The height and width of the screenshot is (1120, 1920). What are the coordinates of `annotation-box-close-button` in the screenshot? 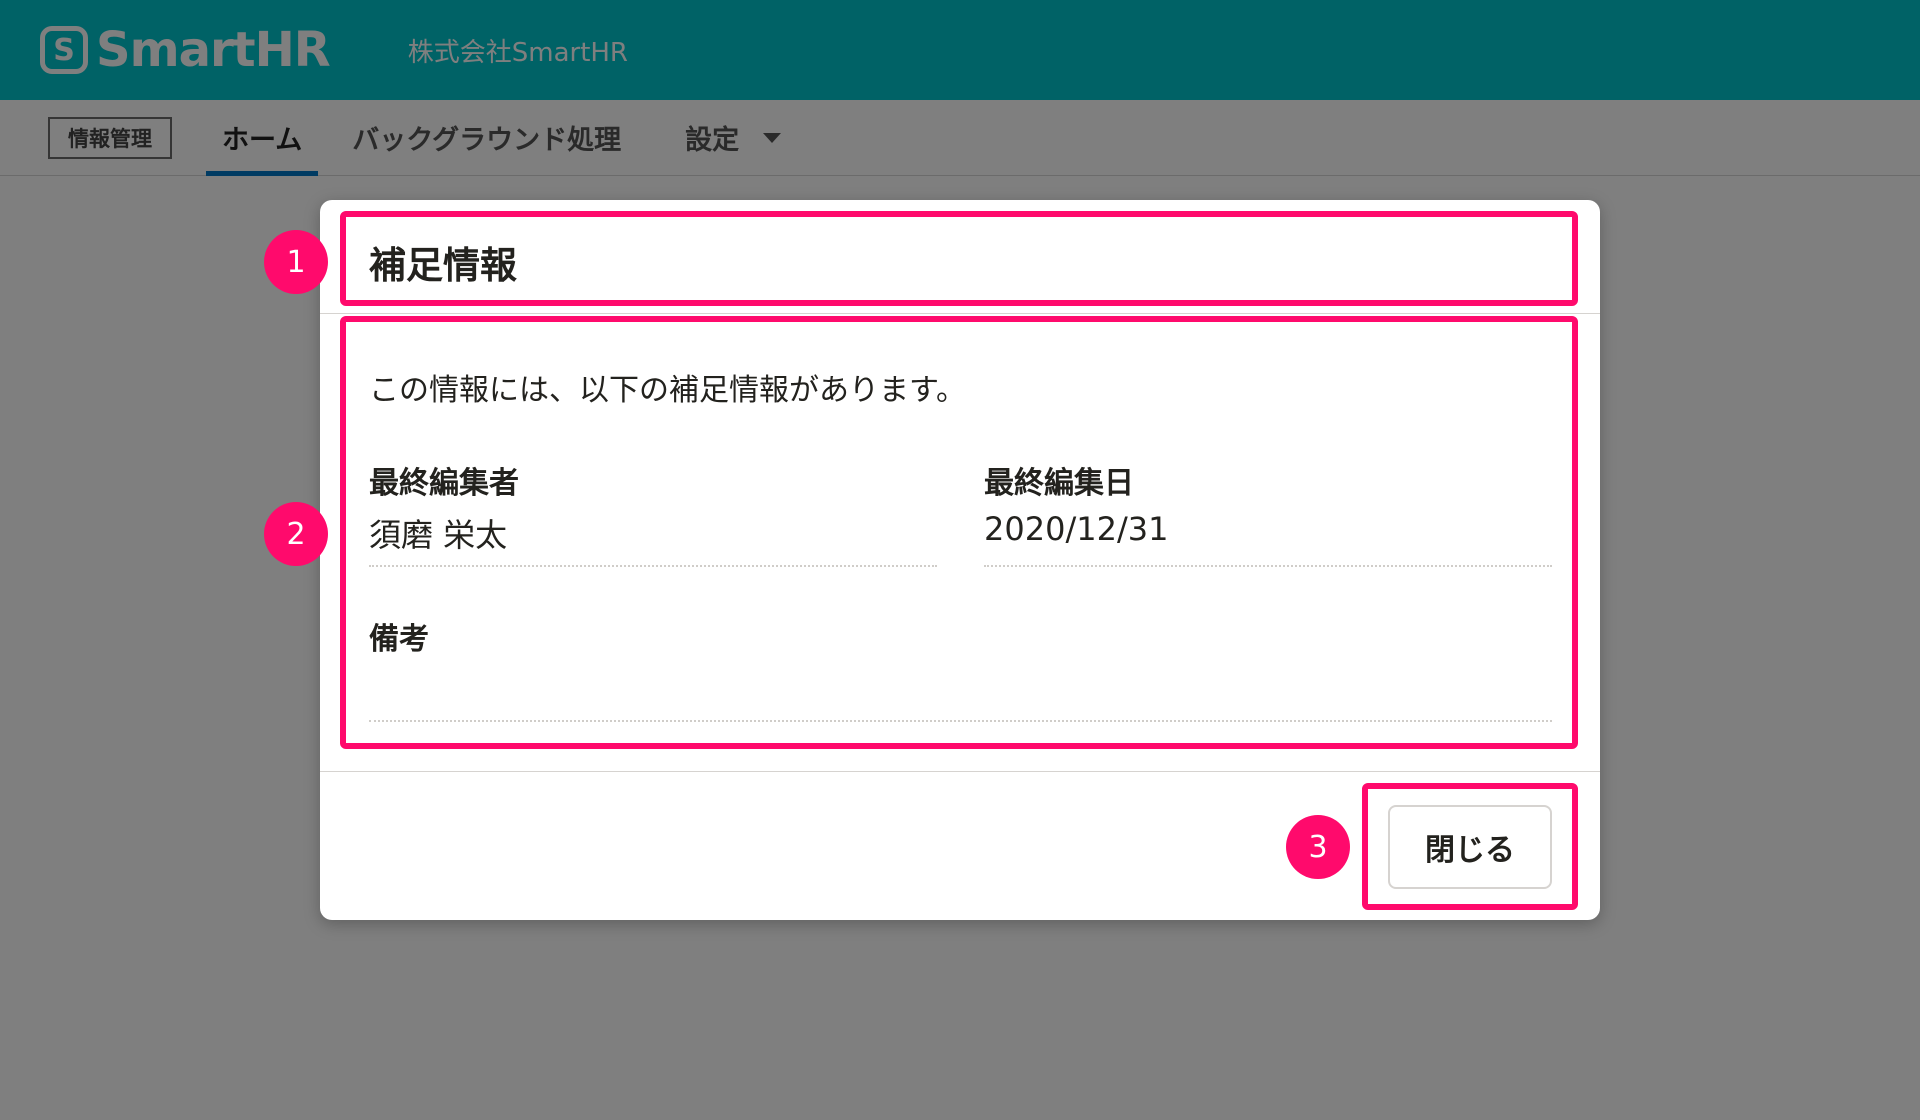 It's located at (1470, 846).